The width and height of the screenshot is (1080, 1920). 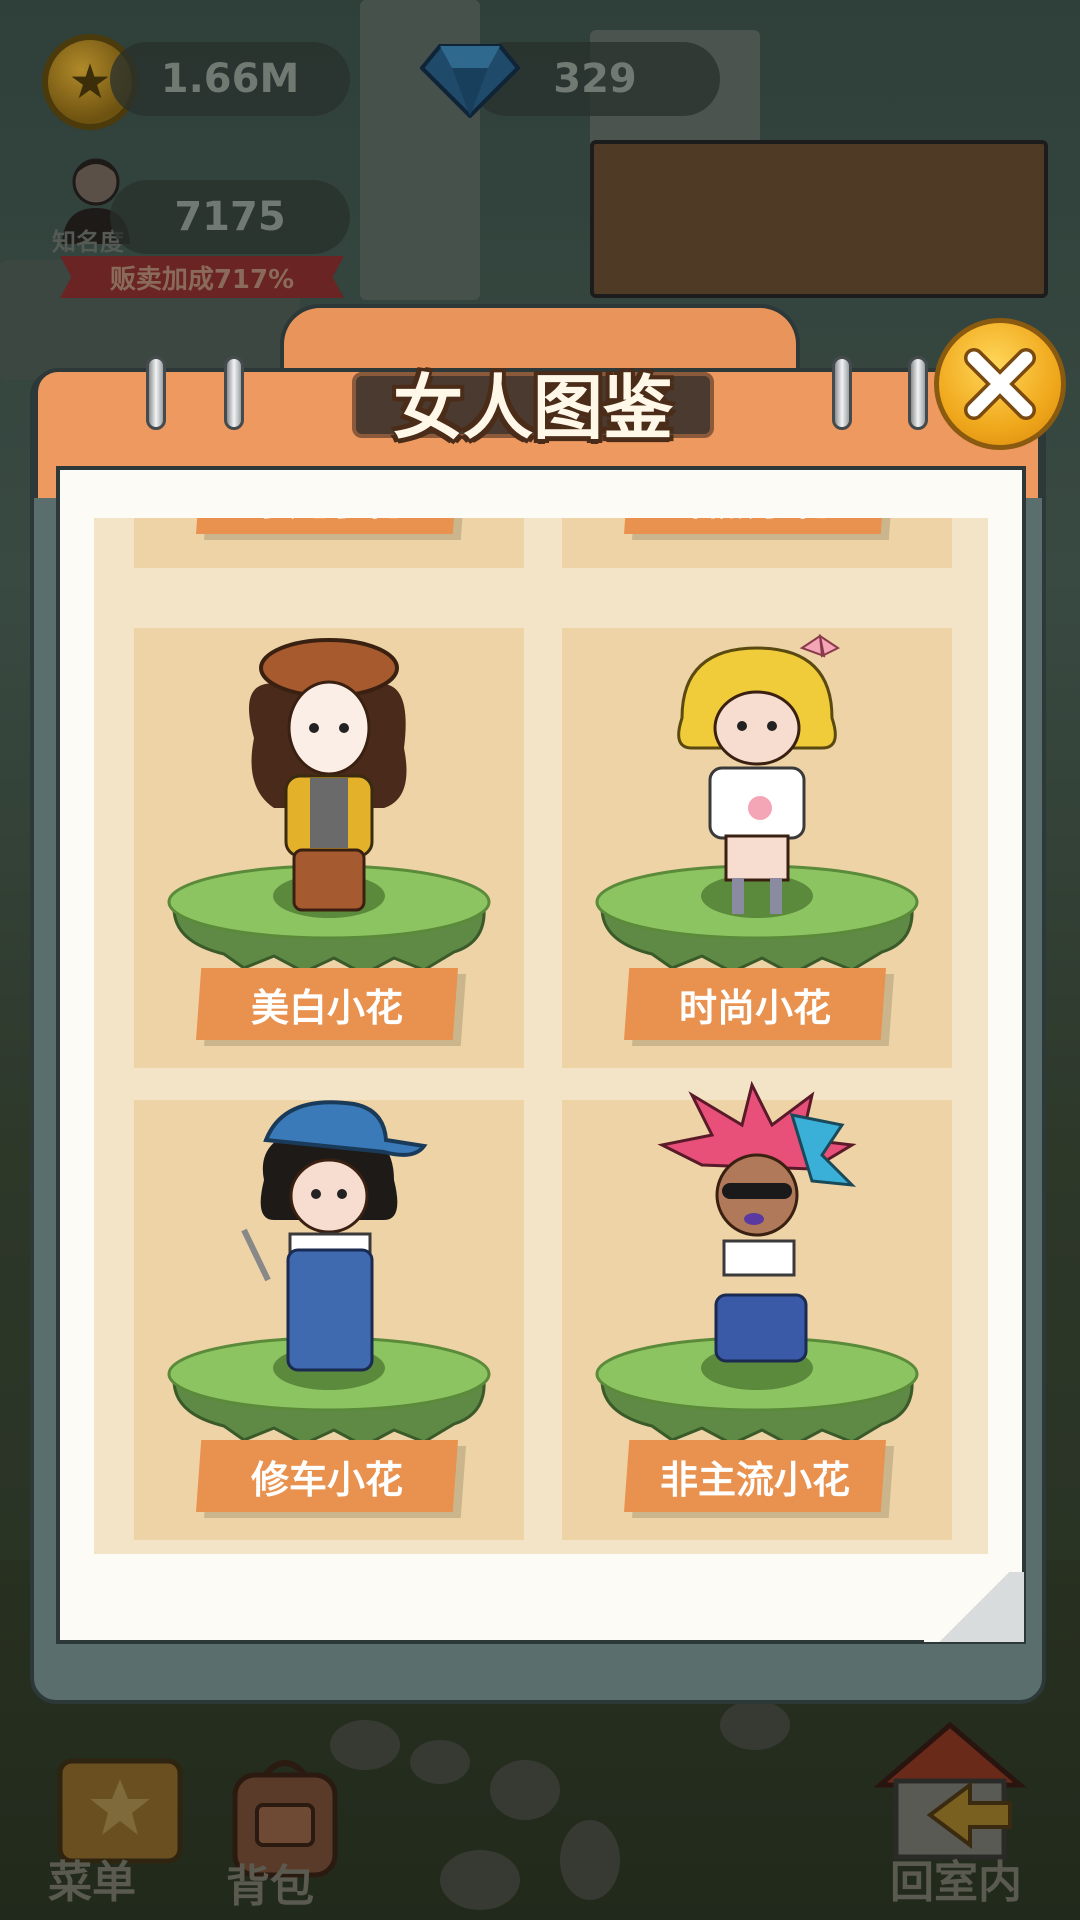 What do you see at coordinates (327, 526) in the screenshot?
I see `card-label: 泰定小花` at bounding box center [327, 526].